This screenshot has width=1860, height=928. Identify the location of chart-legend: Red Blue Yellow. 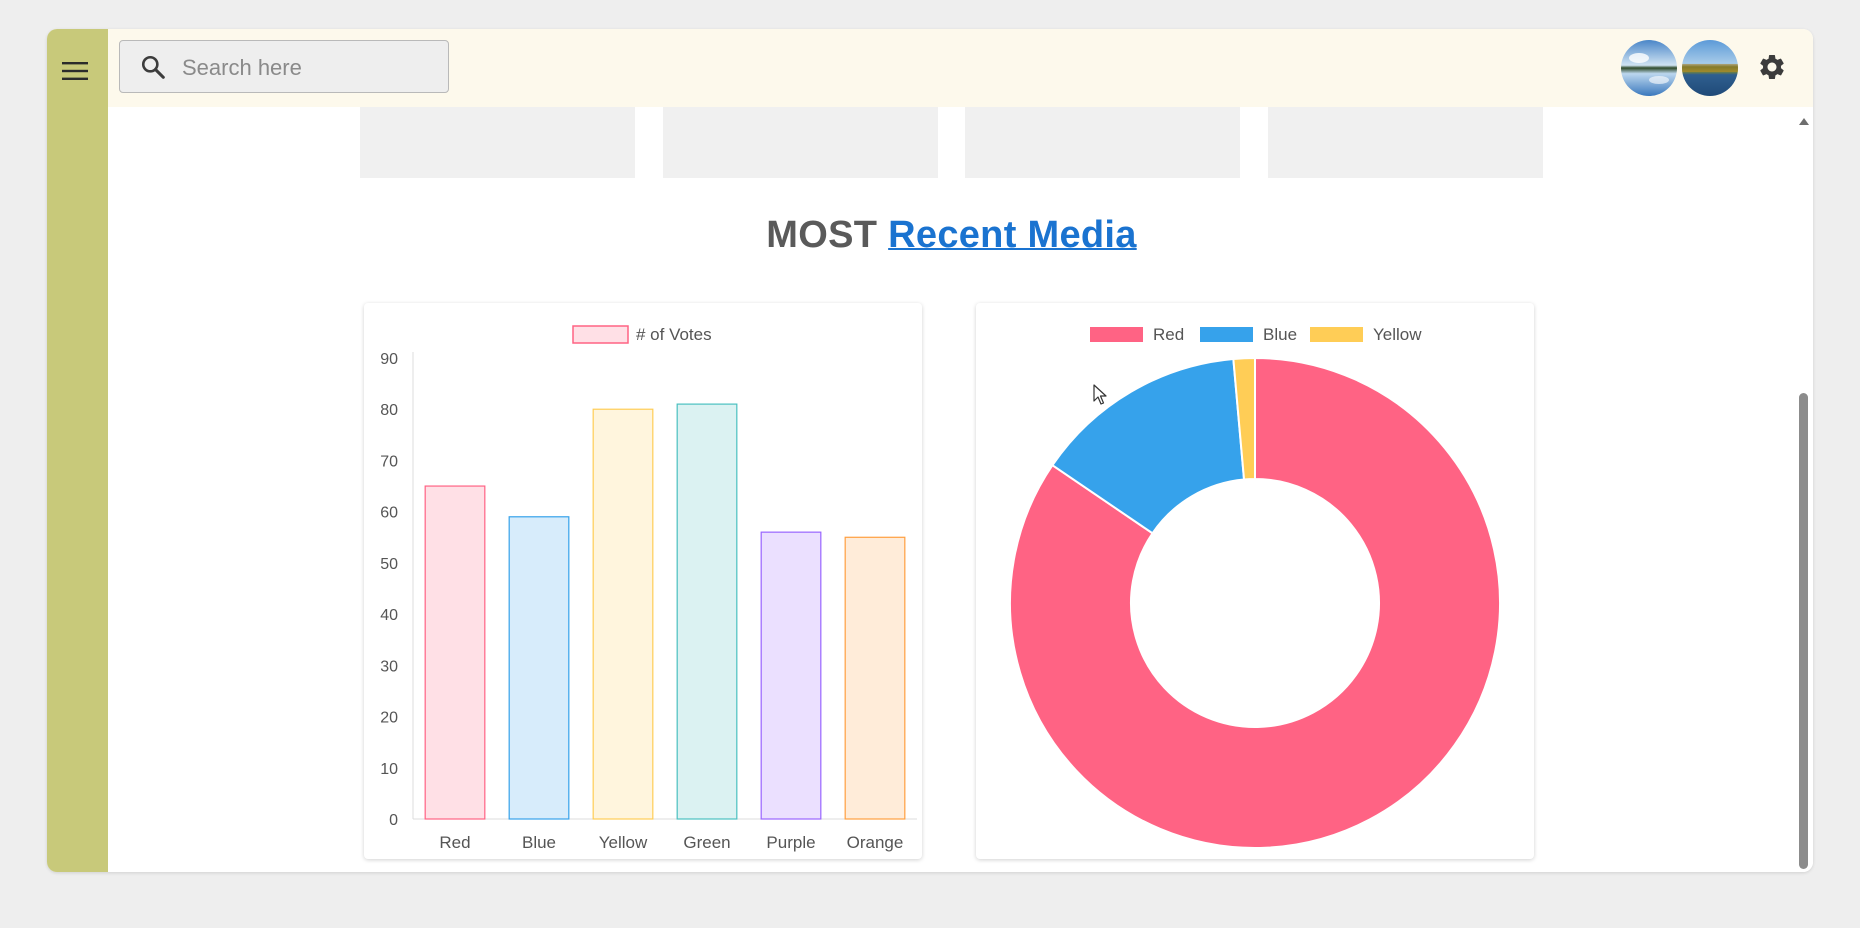
(1256, 334).